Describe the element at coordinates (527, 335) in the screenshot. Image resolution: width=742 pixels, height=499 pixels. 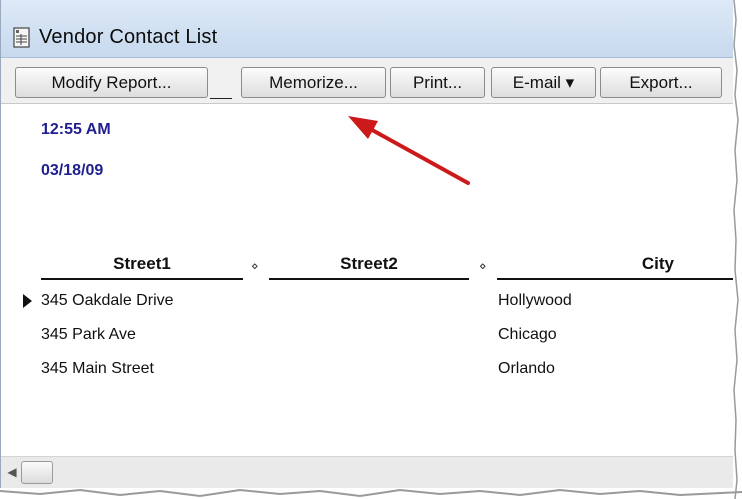
I see `table-cell-city: Chicago` at that location.